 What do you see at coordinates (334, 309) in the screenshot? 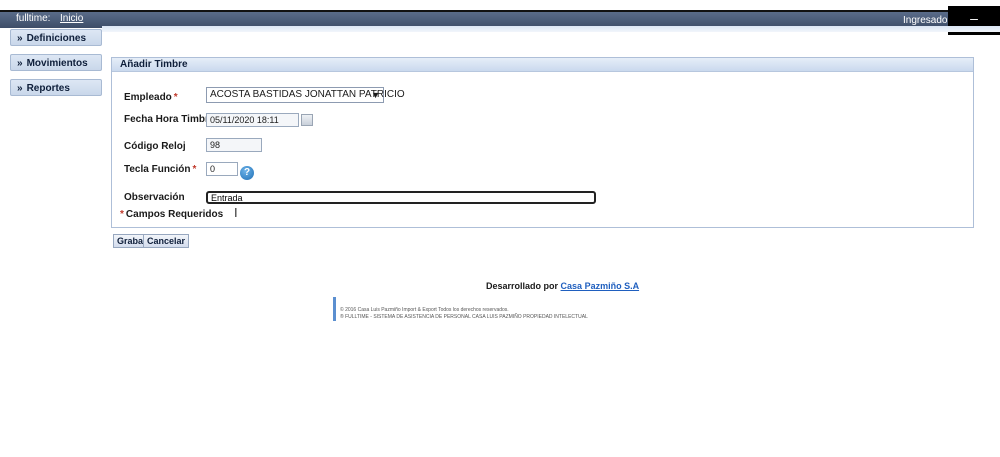
I see `footer-divider` at bounding box center [334, 309].